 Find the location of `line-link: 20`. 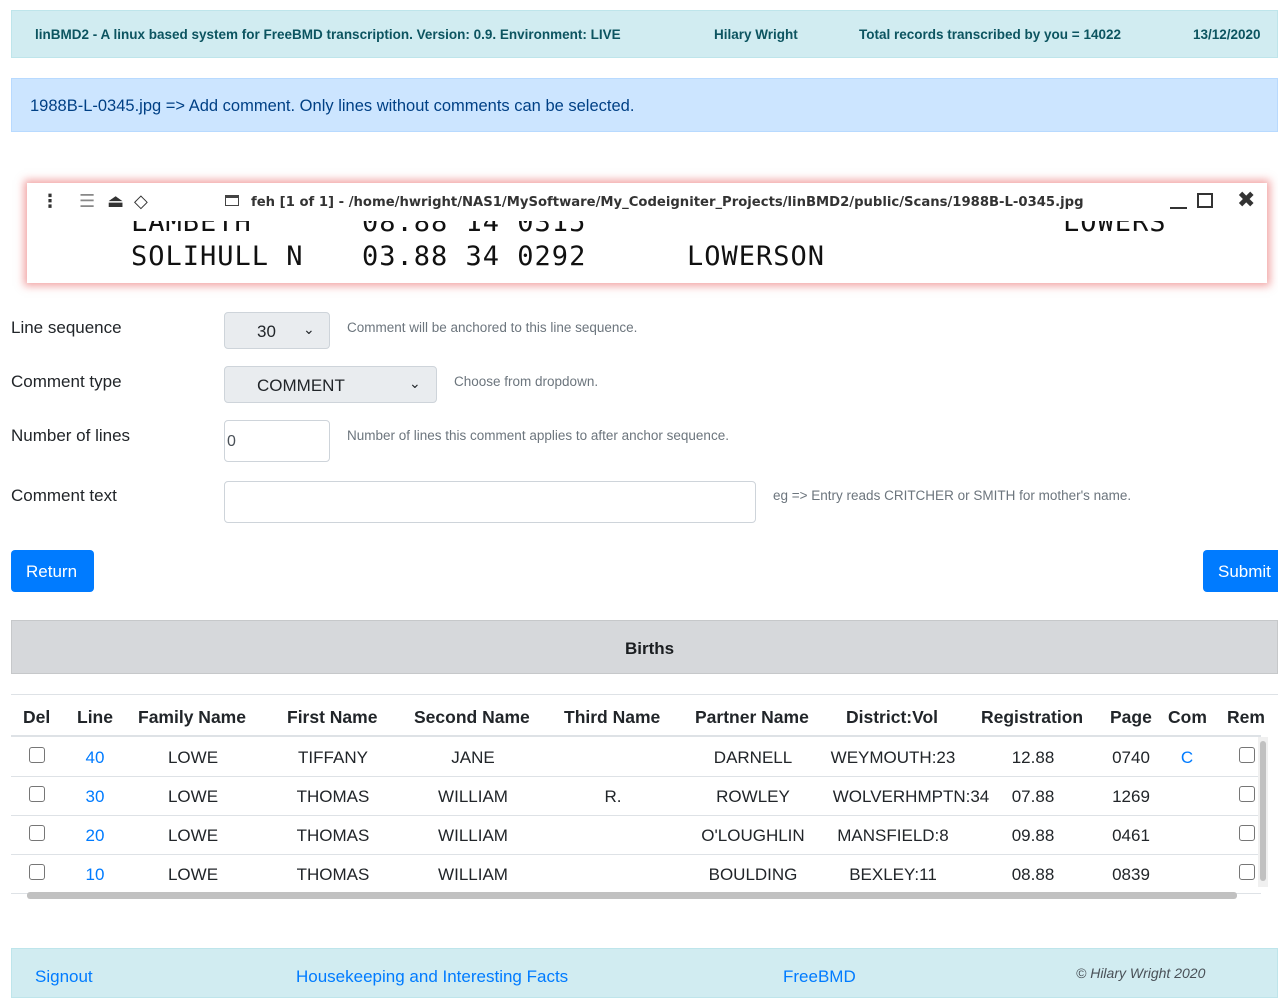

line-link: 20 is located at coordinates (95, 836).